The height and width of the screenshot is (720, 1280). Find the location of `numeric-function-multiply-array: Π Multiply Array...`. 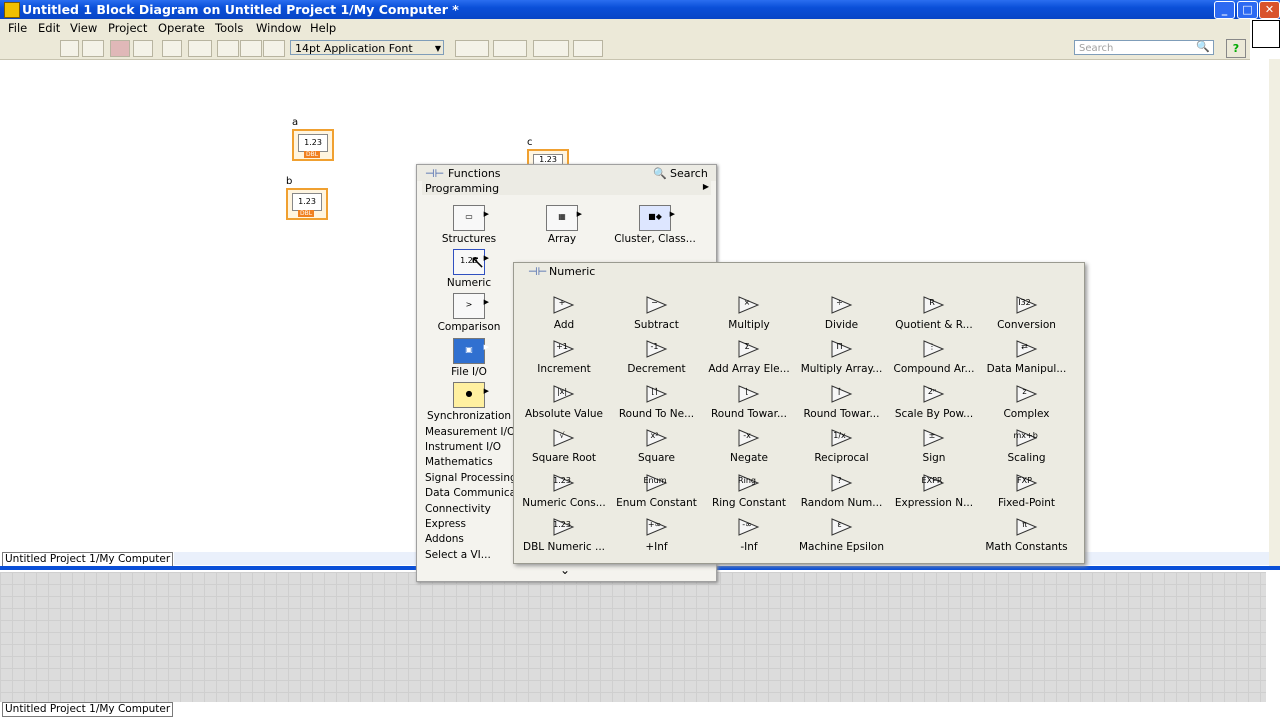

numeric-function-multiply-array: Π Multiply Array... is located at coordinates (842, 357).